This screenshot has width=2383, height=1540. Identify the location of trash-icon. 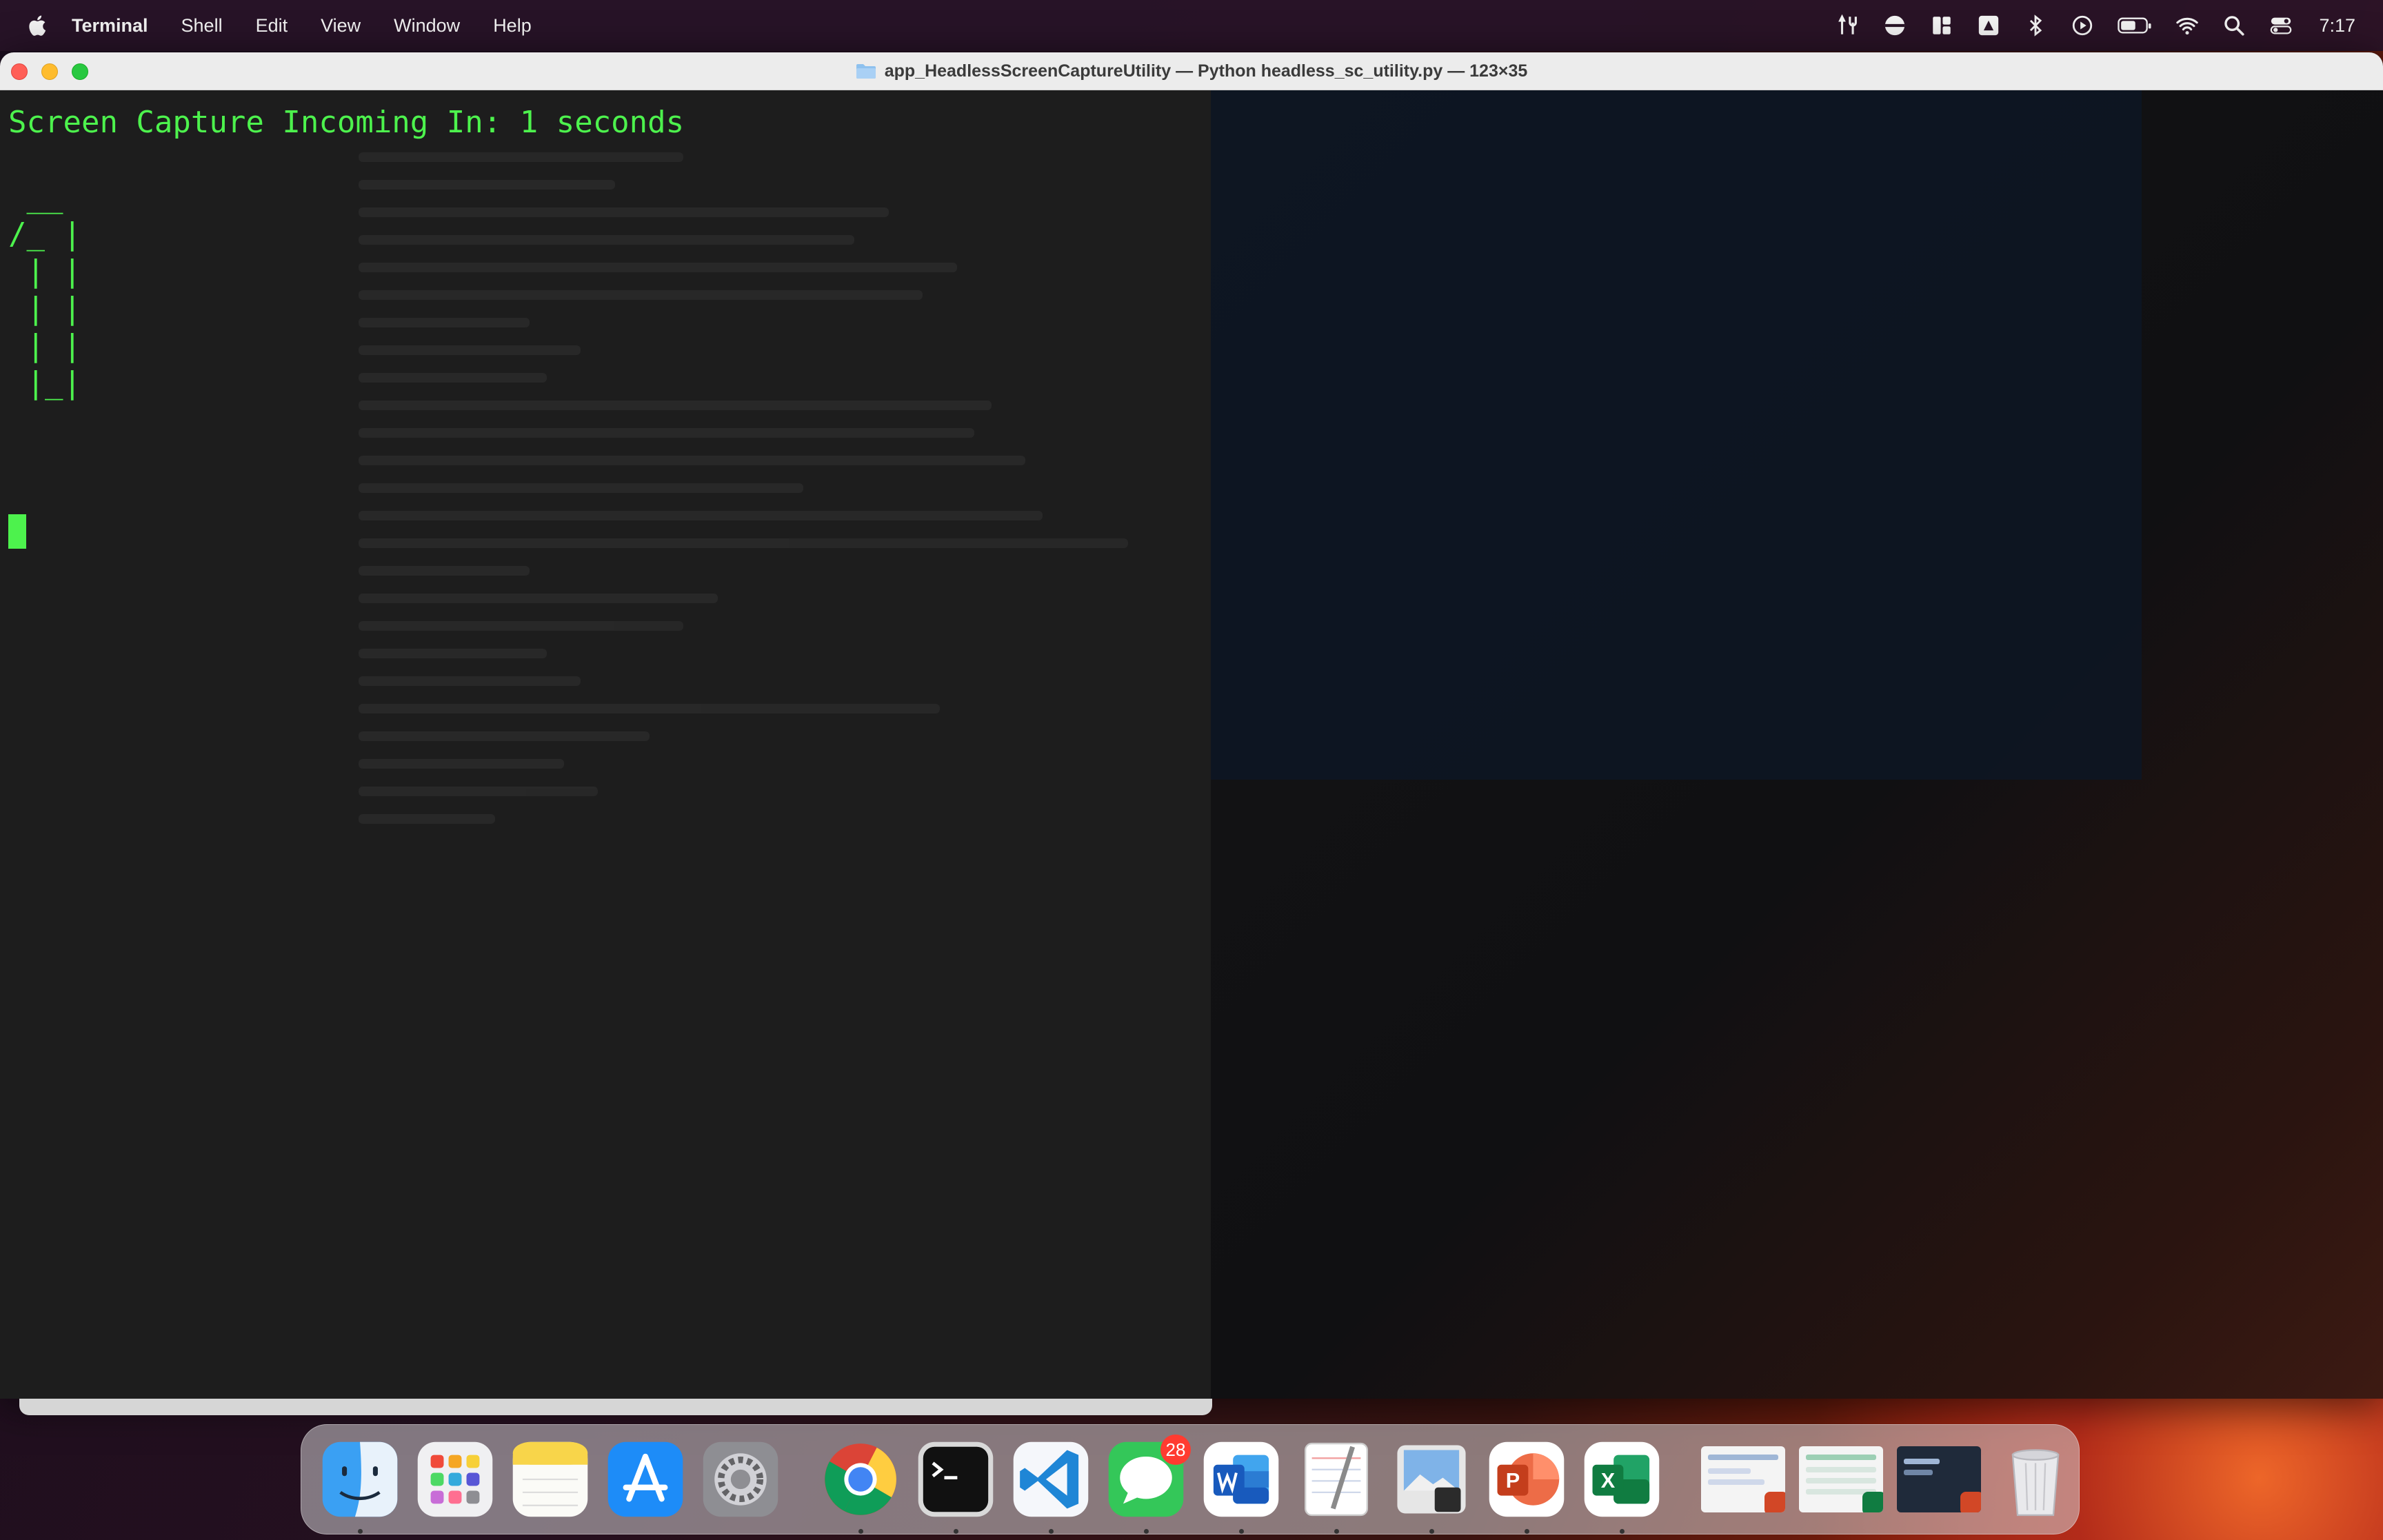
(2035, 1483).